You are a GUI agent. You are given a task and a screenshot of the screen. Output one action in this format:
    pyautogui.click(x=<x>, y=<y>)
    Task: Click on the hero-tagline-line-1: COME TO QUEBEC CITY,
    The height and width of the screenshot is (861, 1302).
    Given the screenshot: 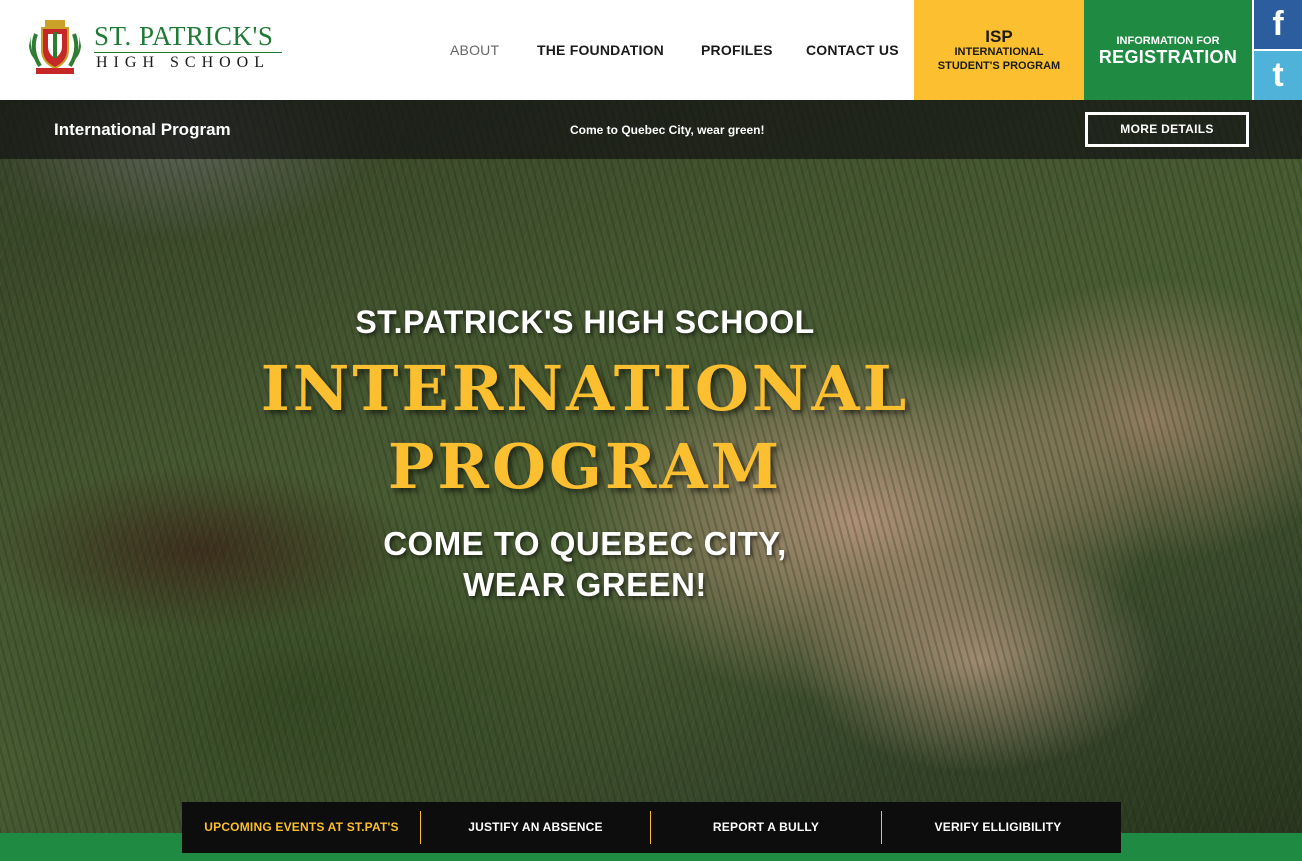 What is the action you would take?
    pyautogui.click(x=585, y=543)
    